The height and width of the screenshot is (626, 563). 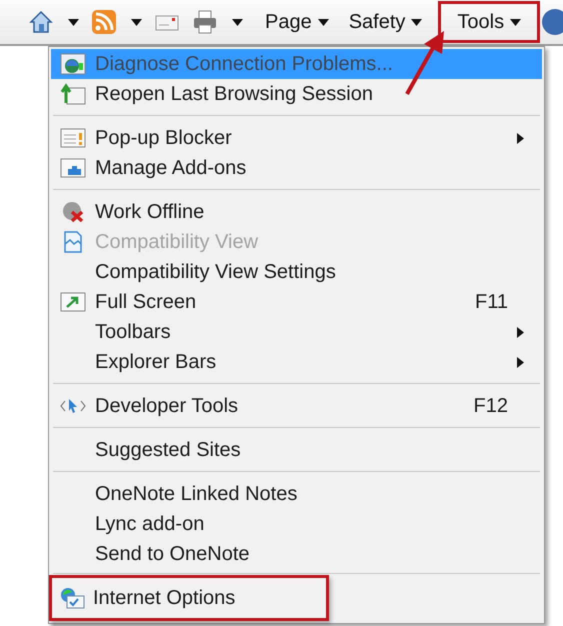 What do you see at coordinates (133, 332) in the screenshot?
I see `menu-item-label: Toolbars` at bounding box center [133, 332].